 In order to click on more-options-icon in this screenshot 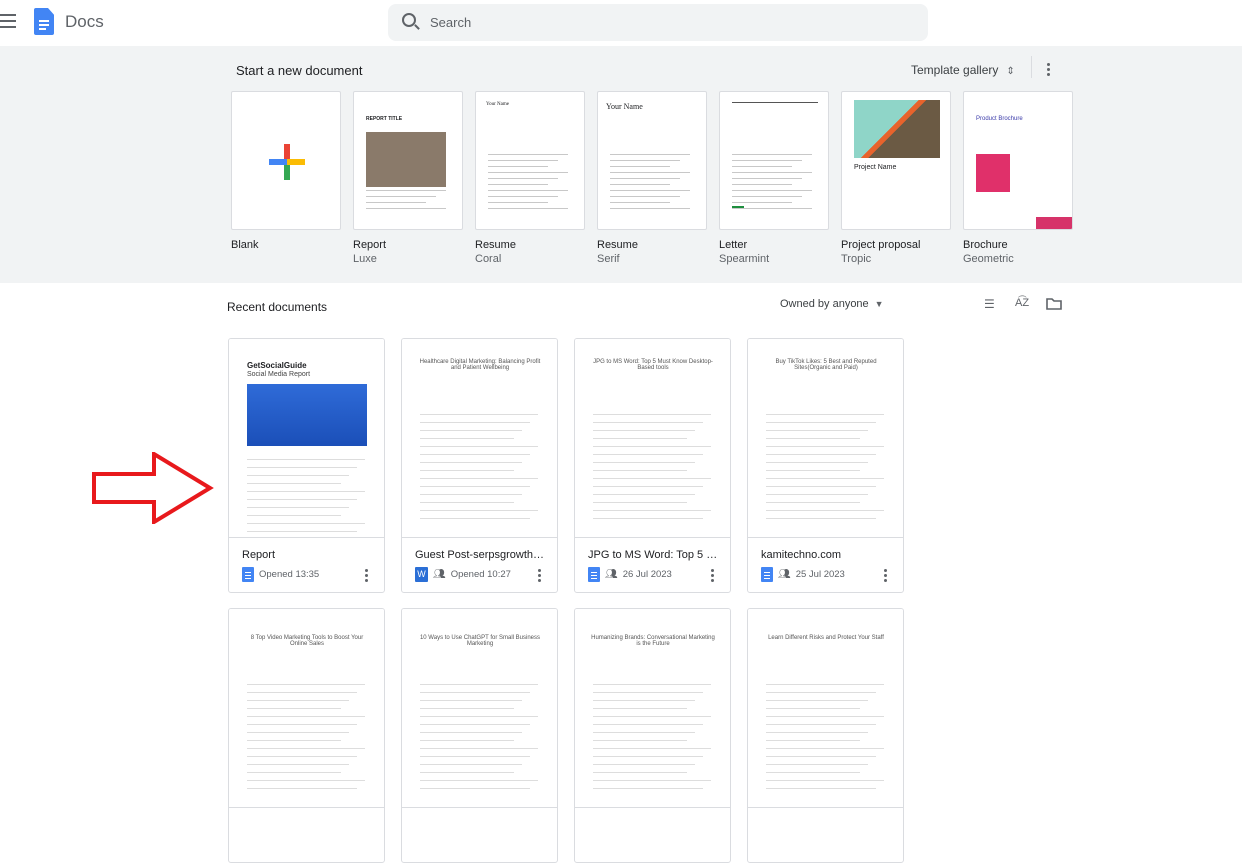, I will do `click(1049, 69)`.